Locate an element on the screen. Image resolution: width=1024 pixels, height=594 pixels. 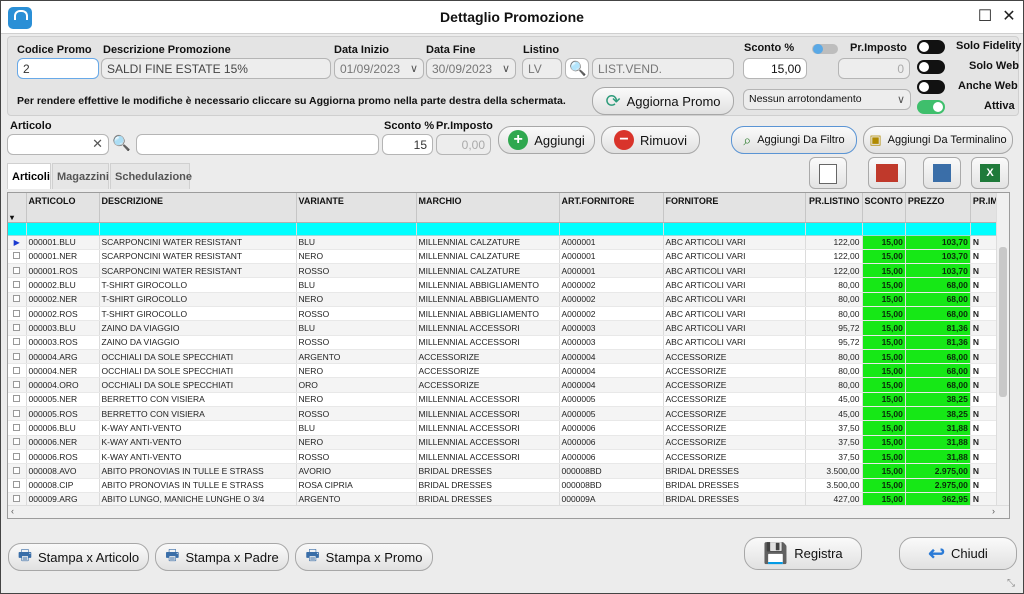
cell-articolo: 000005.NER is located at coordinates (63, 400).